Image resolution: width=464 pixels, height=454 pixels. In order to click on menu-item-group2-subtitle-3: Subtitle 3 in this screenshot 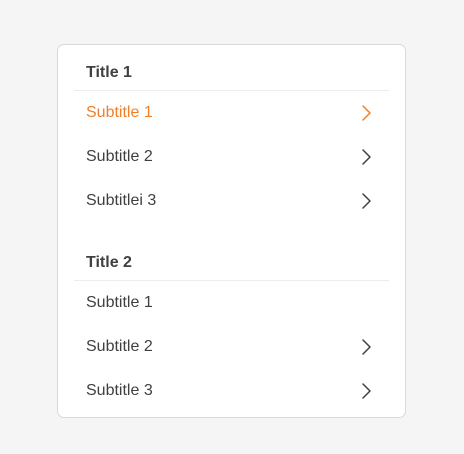, I will do `click(231, 391)`.